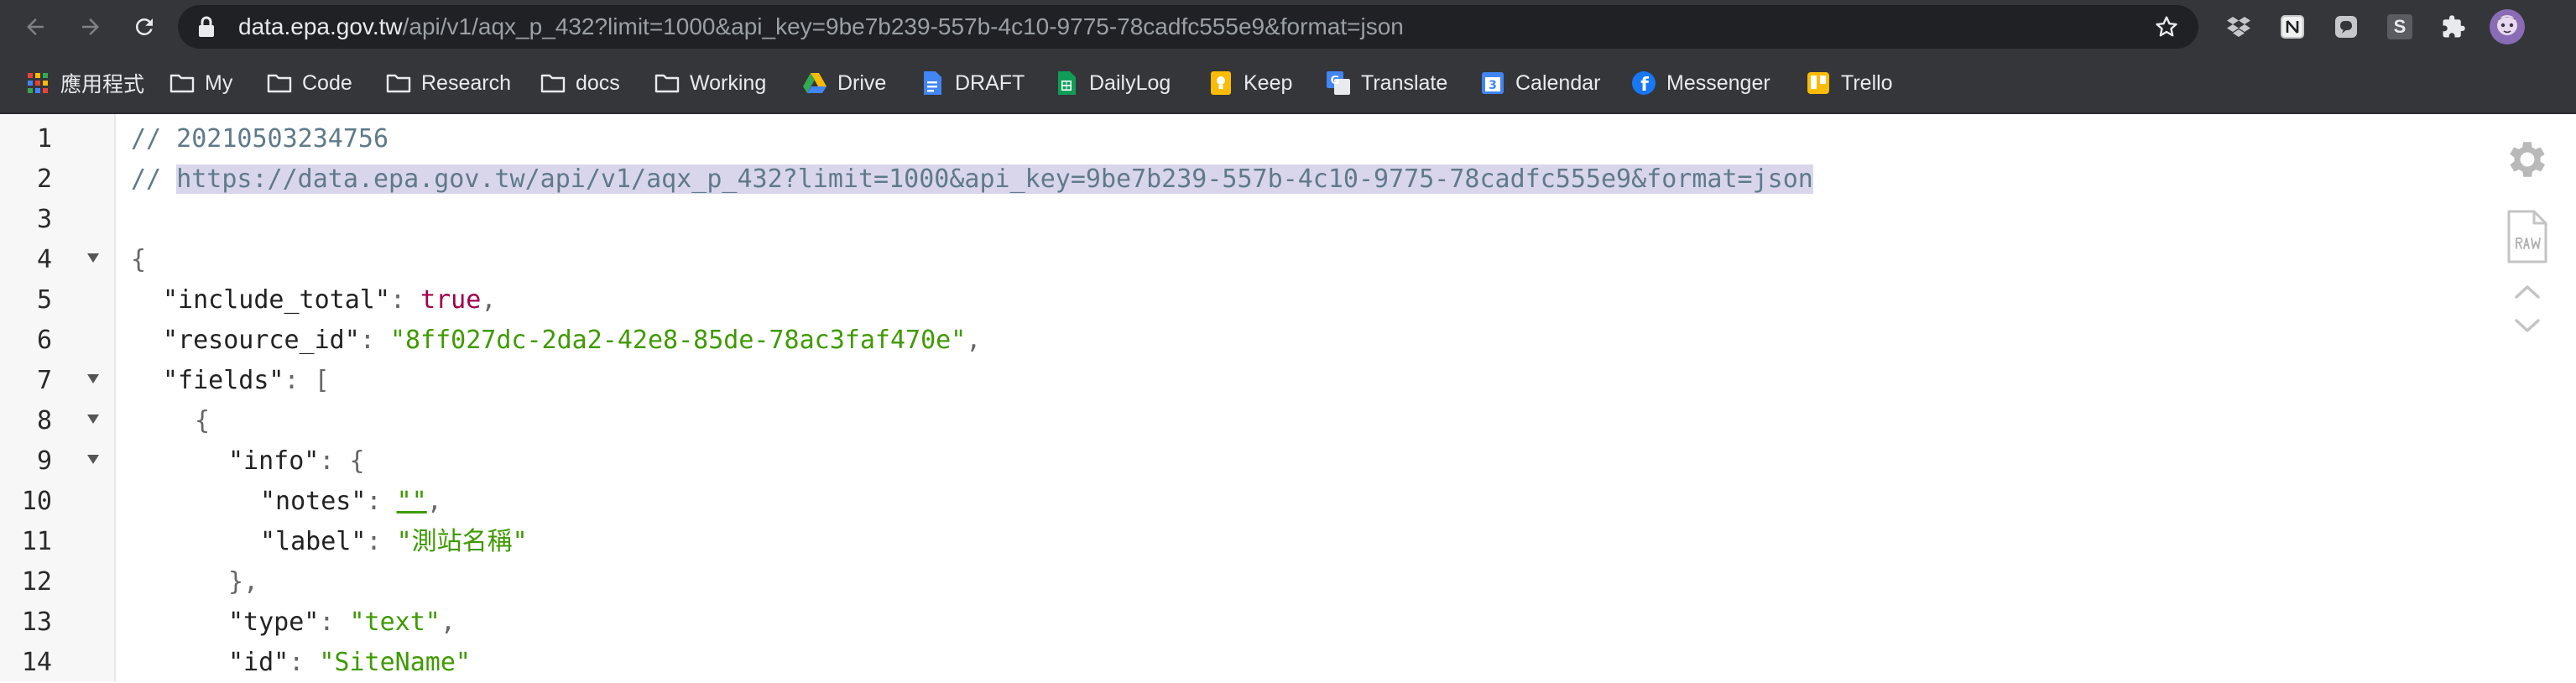  What do you see at coordinates (2527, 325) in the screenshot?
I see `expand-down-button` at bounding box center [2527, 325].